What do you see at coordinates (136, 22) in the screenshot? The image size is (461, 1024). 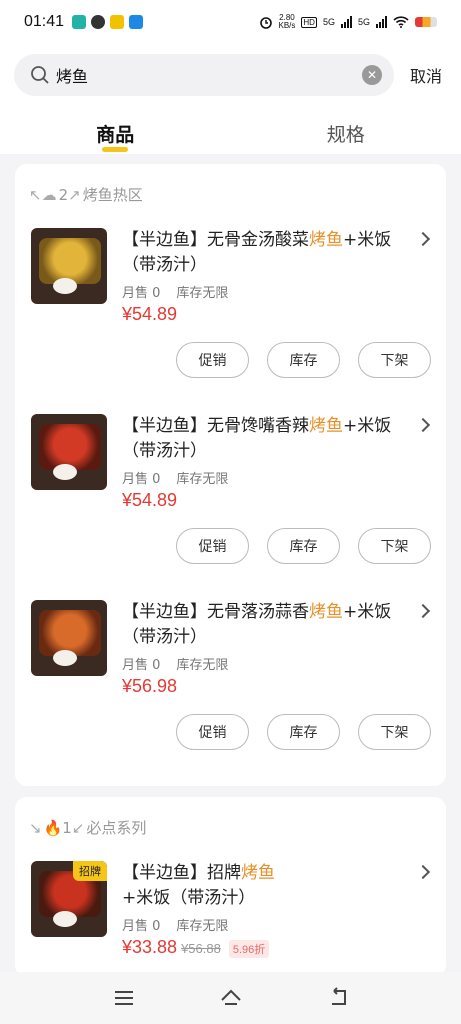 I see `browser-notification-icon` at bounding box center [136, 22].